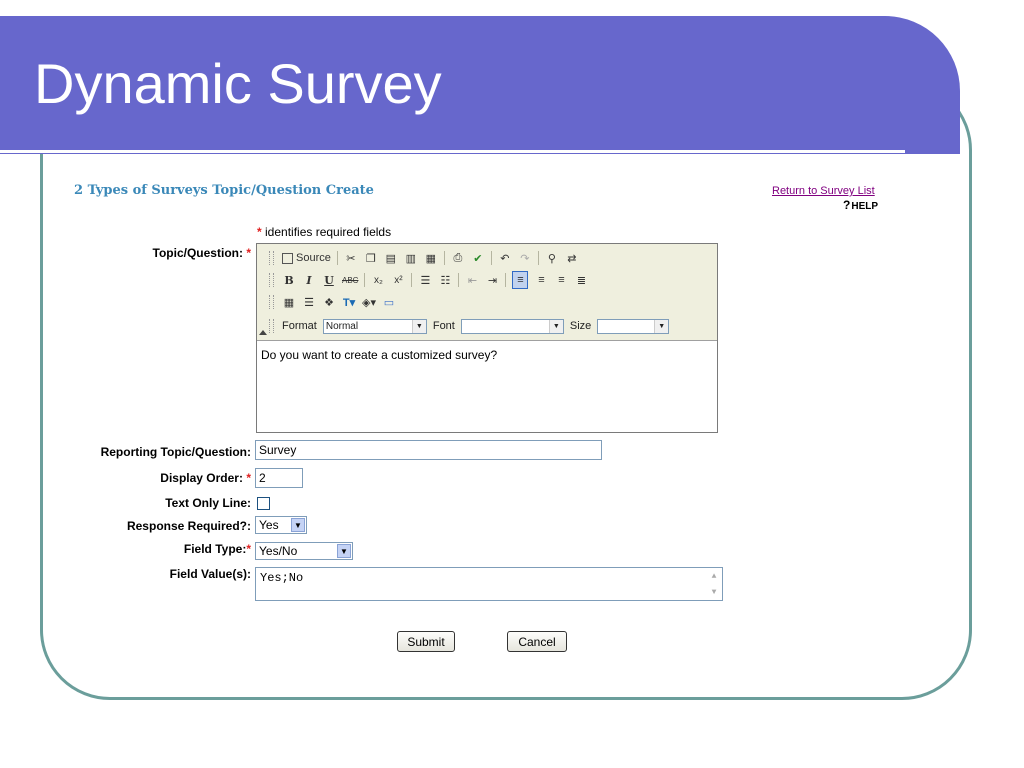 The height and width of the screenshot is (768, 1024). What do you see at coordinates (263, 503) in the screenshot?
I see `text-only-line-checkbox` at bounding box center [263, 503].